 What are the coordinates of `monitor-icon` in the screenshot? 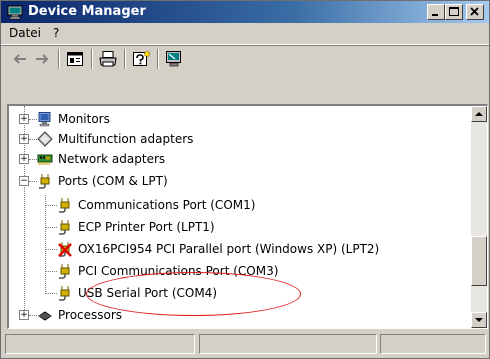 It's located at (45, 119).